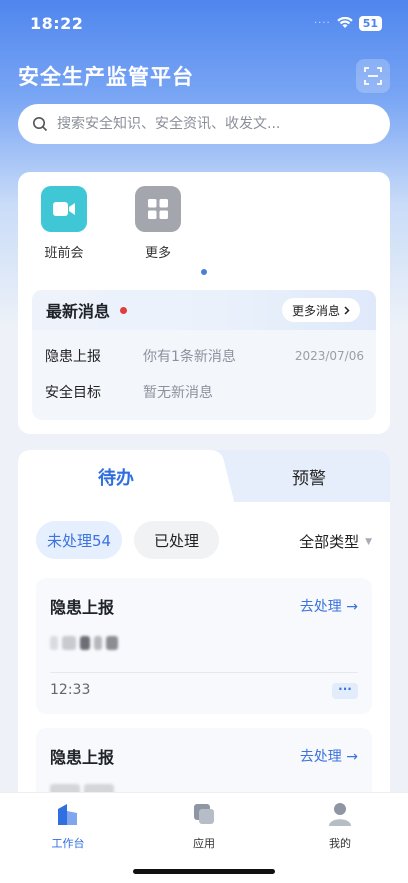 The image size is (408, 883). Describe the element at coordinates (73, 393) in the screenshot. I see `news-category: 安全目标` at that location.